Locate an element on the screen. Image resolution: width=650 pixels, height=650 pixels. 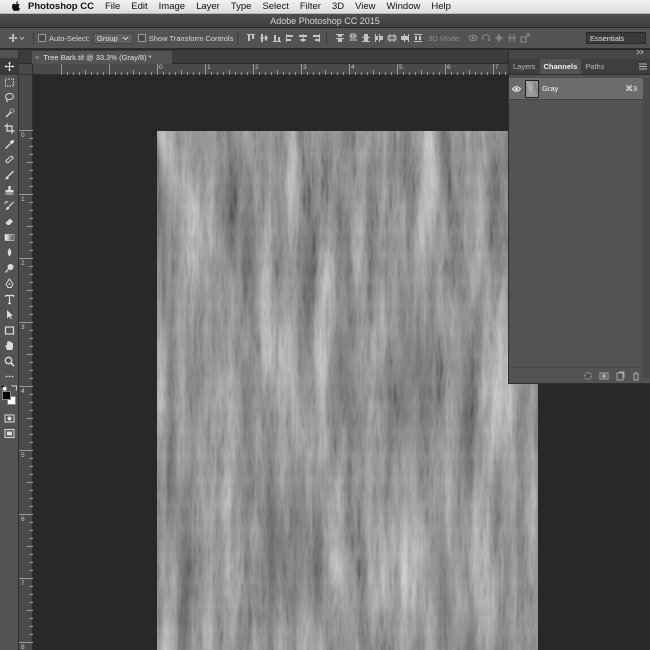
more-tools-icon is located at coordinates (9, 377).